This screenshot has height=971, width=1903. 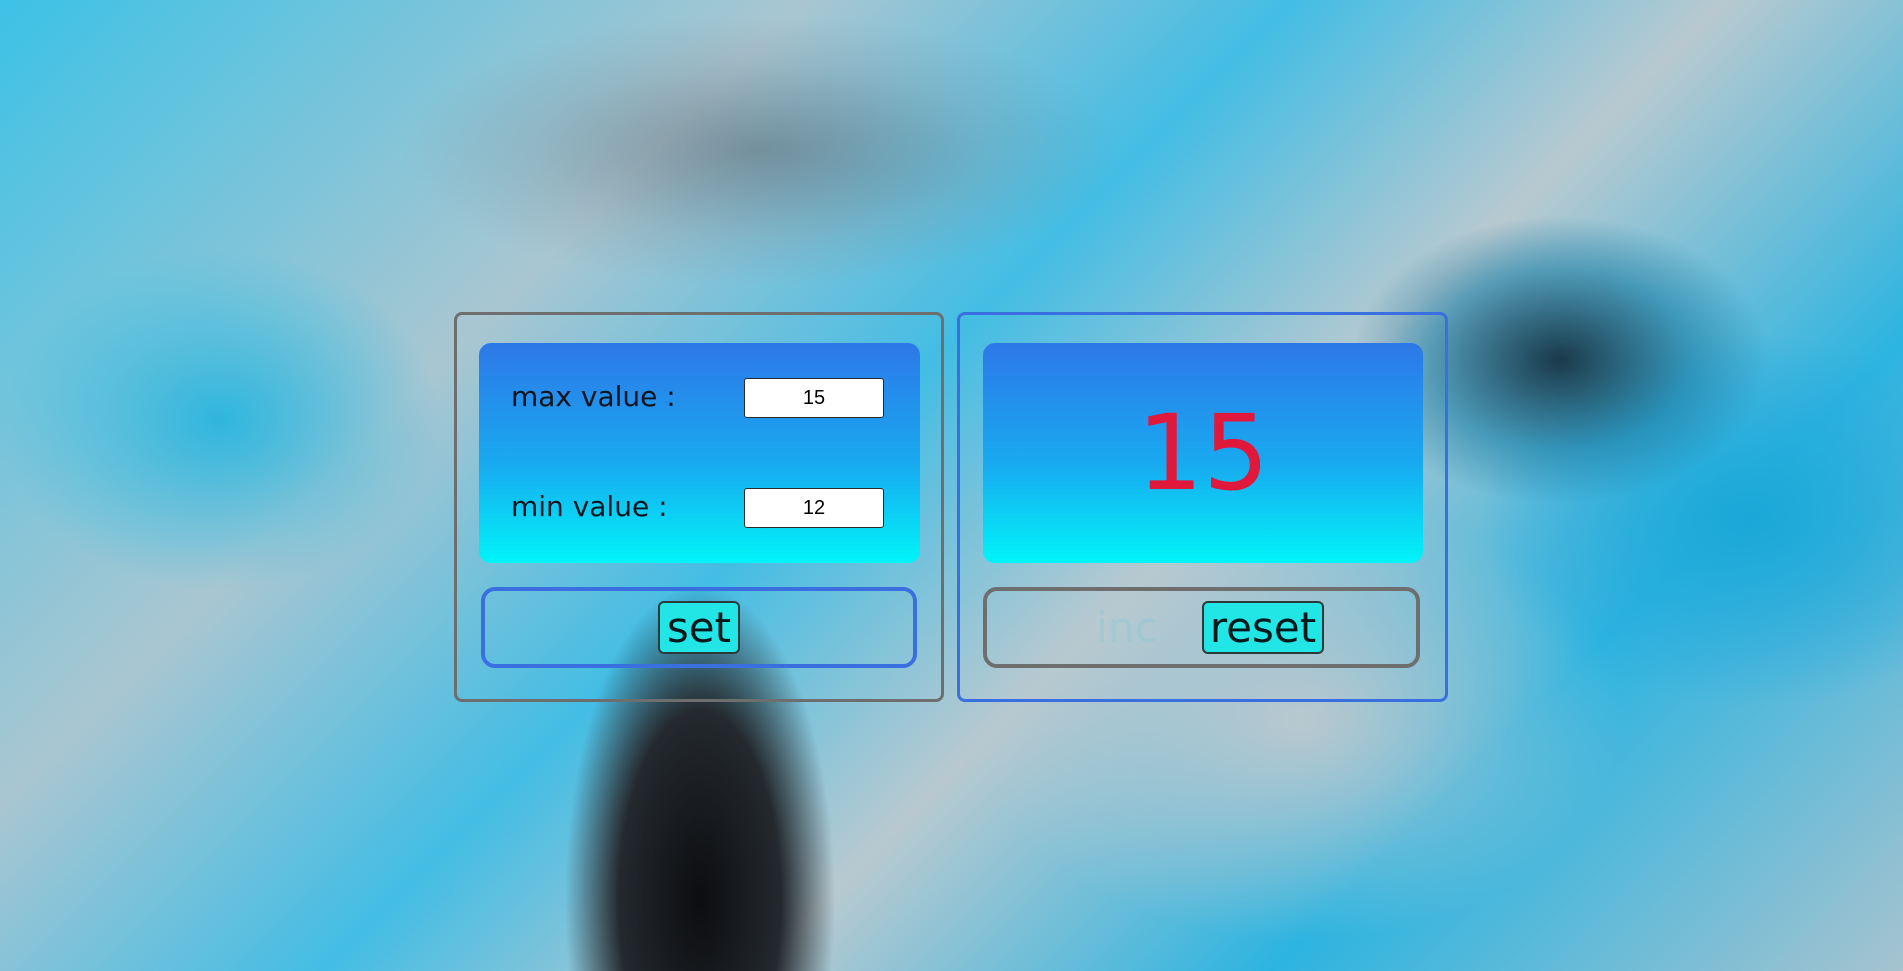 I want to click on counter-value: 15, so click(x=1203, y=453).